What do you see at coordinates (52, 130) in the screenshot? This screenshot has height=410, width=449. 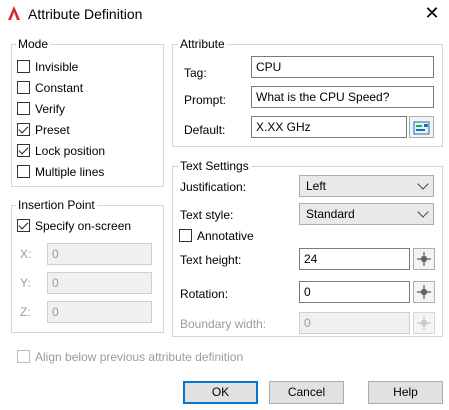 I see `mode-checkbox-label: Preset` at bounding box center [52, 130].